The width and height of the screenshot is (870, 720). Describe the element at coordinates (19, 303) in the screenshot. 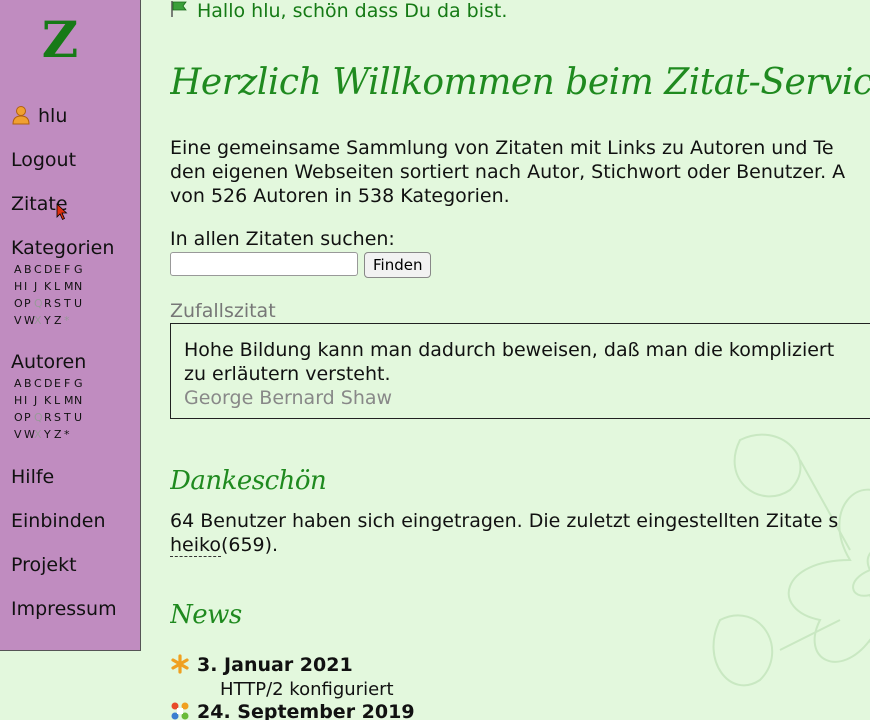

I see `category-letter-link: O` at that location.